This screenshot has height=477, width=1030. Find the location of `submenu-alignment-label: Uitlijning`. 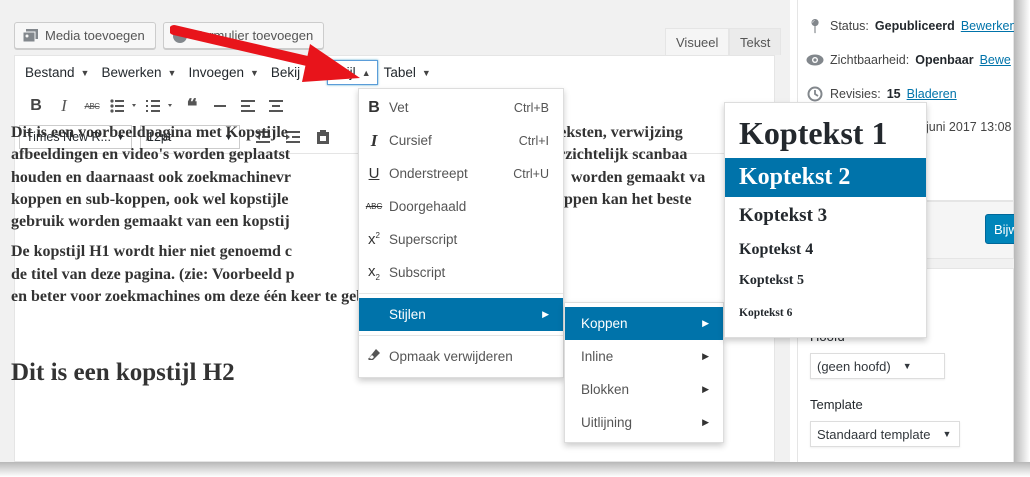

submenu-alignment-label: Uitlijning is located at coordinates (607, 422).